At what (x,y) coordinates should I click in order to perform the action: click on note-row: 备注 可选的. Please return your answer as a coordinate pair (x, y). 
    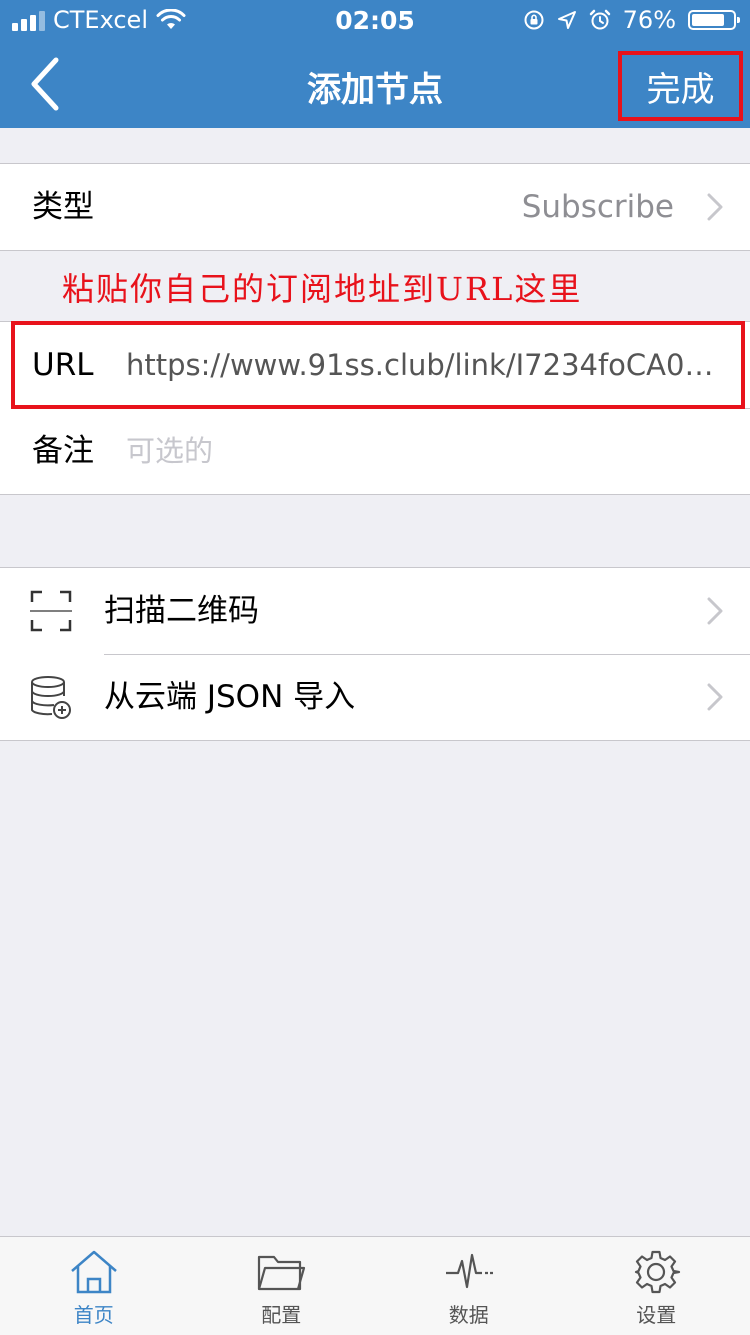
    Looking at the image, I should click on (375, 451).